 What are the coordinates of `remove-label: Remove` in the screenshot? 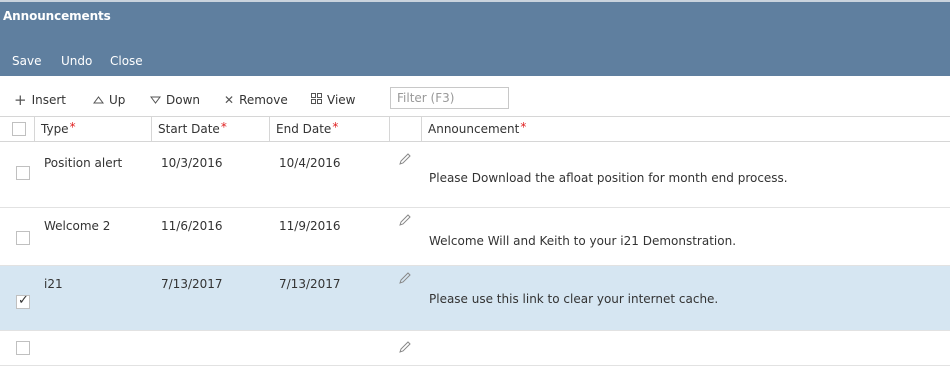 It's located at (263, 100).